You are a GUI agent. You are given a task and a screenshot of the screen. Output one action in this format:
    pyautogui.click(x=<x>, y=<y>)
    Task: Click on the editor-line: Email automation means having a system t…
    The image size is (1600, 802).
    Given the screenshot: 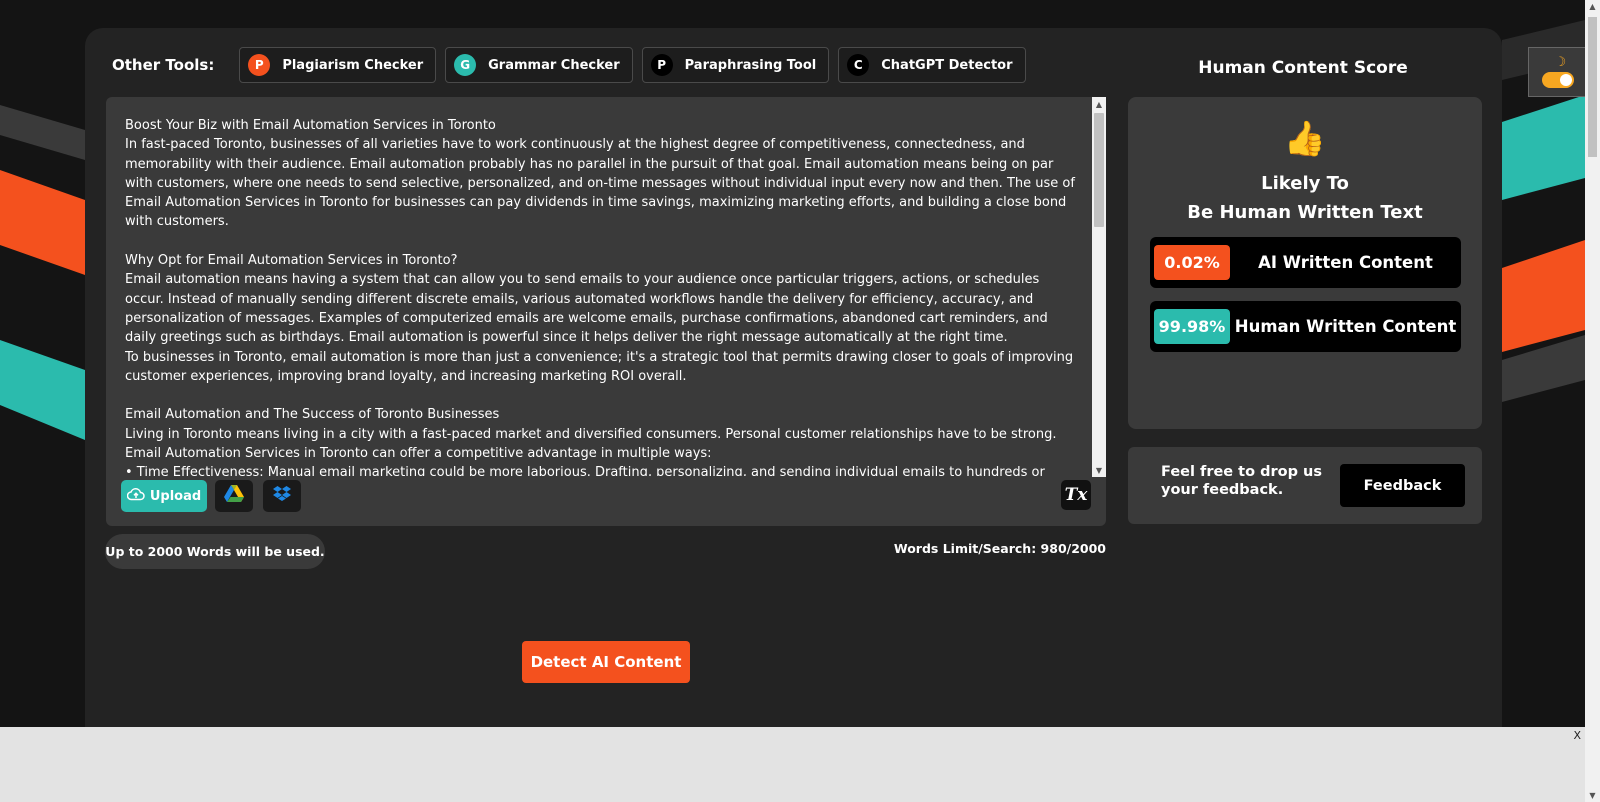 What is the action you would take?
    pyautogui.click(x=586, y=309)
    